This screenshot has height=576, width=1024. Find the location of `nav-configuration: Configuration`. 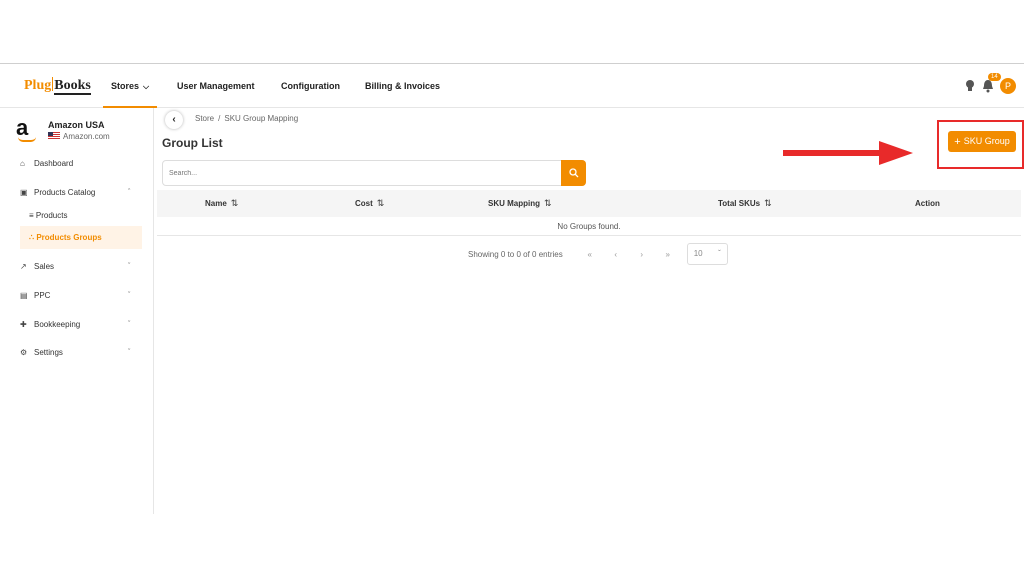

nav-configuration: Configuration is located at coordinates (310, 86).